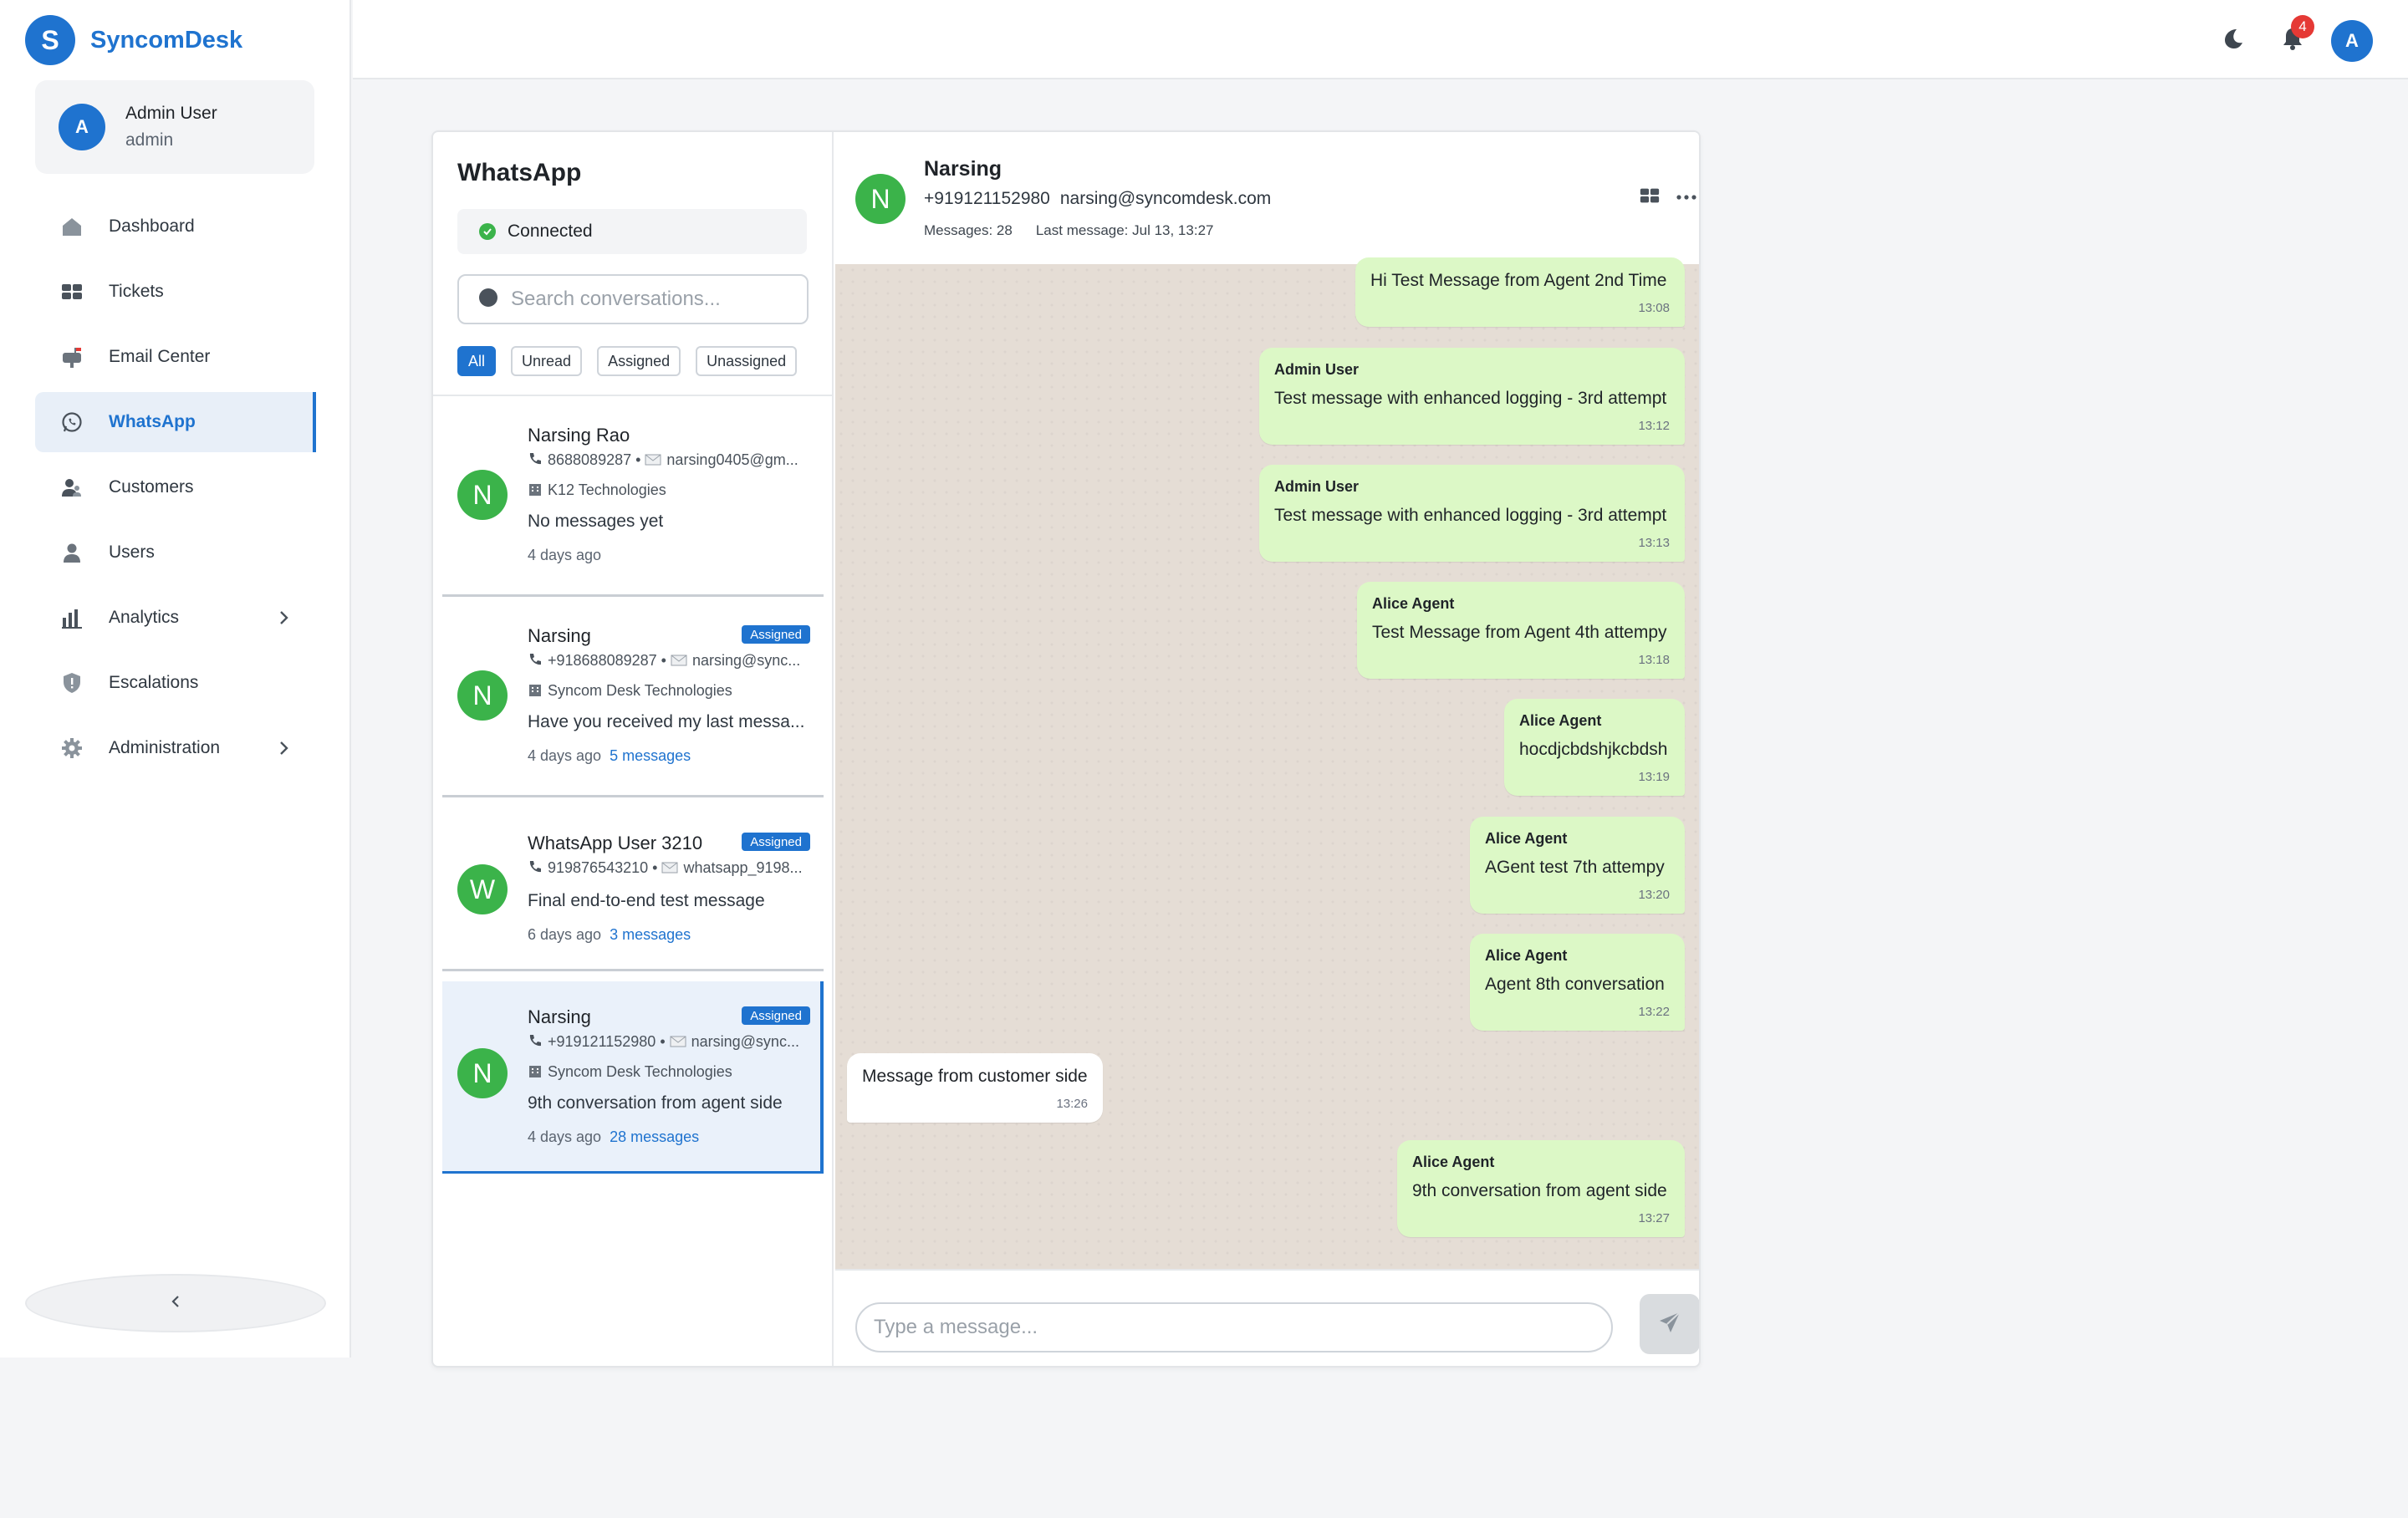 The height and width of the screenshot is (1518, 2408). I want to click on tickets-button, so click(1649, 197).